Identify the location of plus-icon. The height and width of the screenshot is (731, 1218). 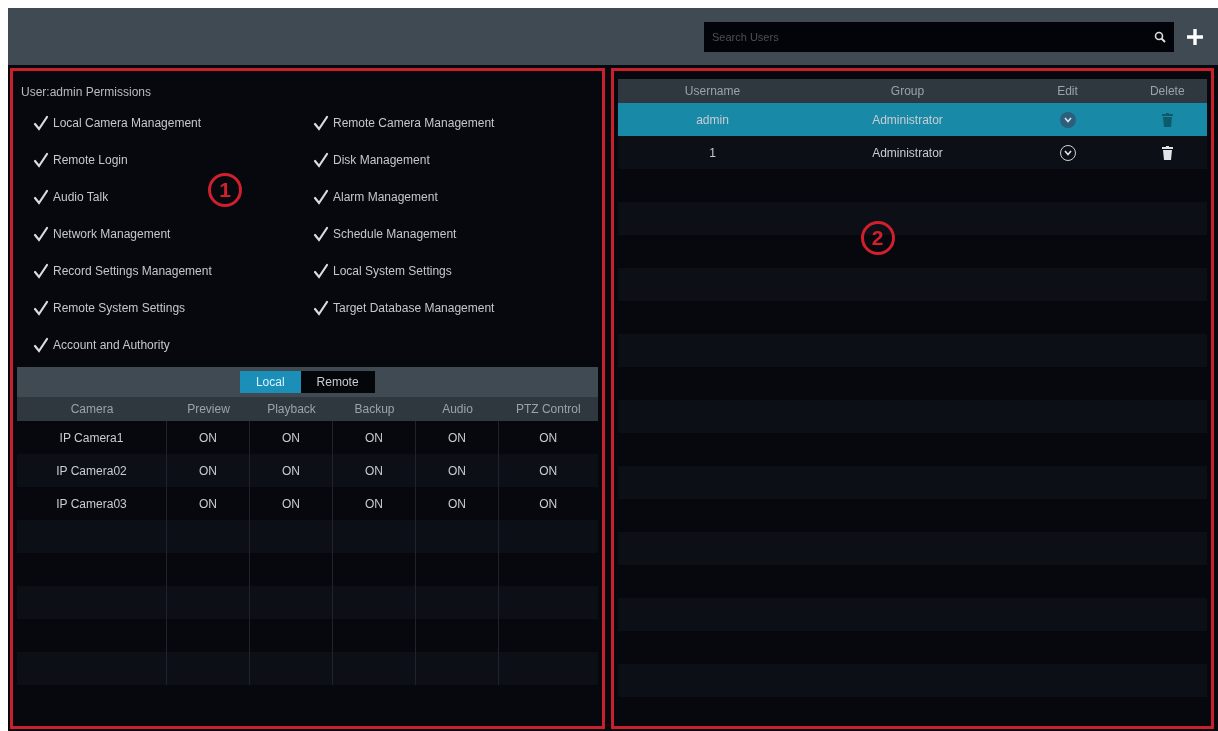
(1195, 36).